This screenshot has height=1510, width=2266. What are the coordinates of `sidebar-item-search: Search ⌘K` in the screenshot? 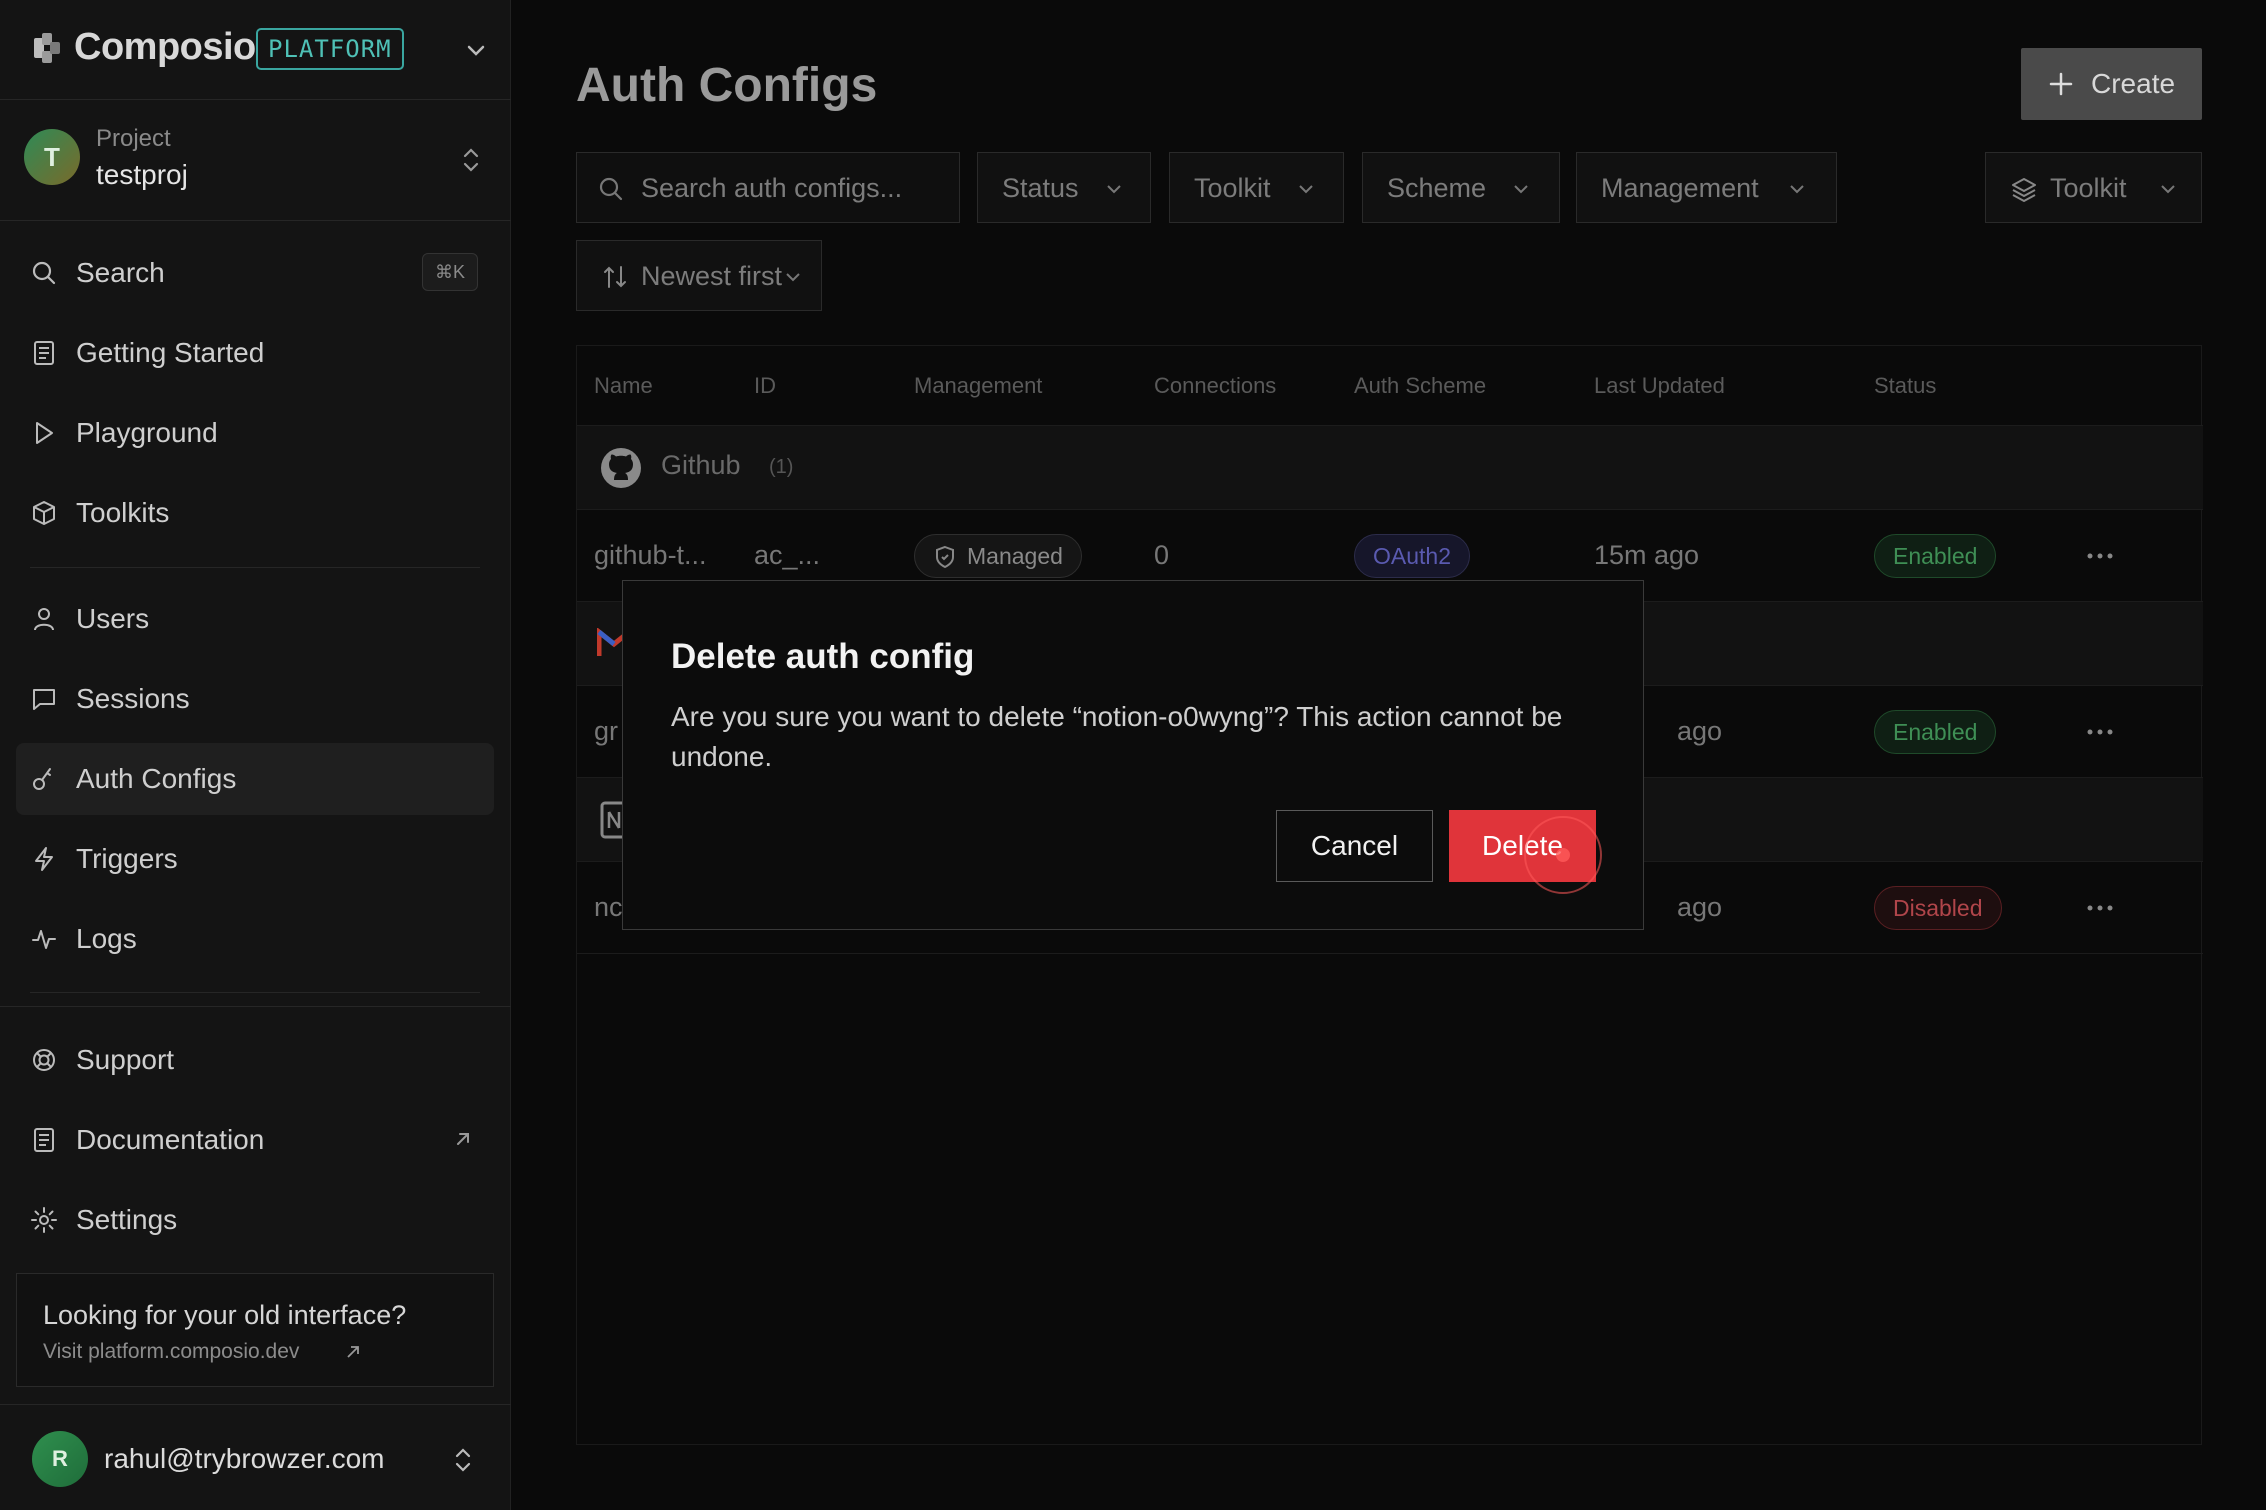 It's located at (255, 273).